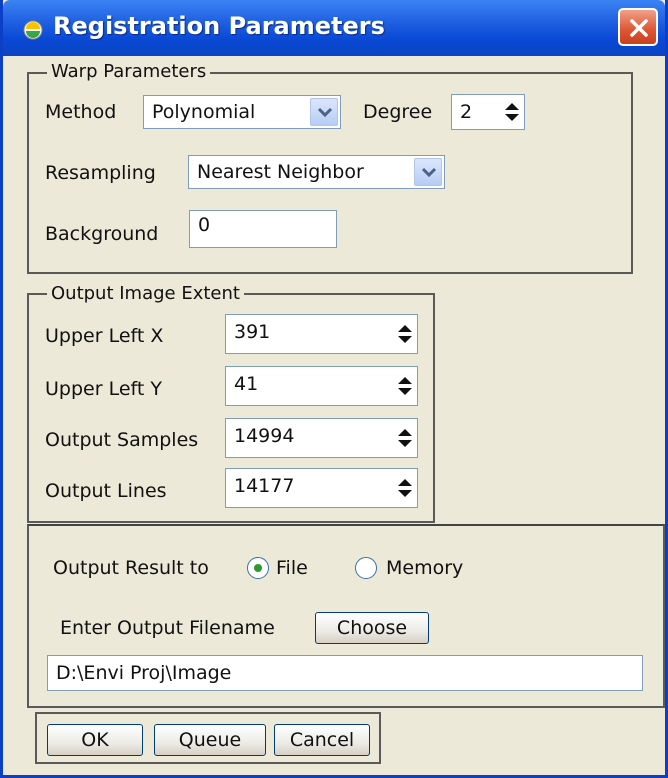 Image resolution: width=668 pixels, height=778 pixels. I want to click on extent-row-label: Output Lines, so click(106, 491).